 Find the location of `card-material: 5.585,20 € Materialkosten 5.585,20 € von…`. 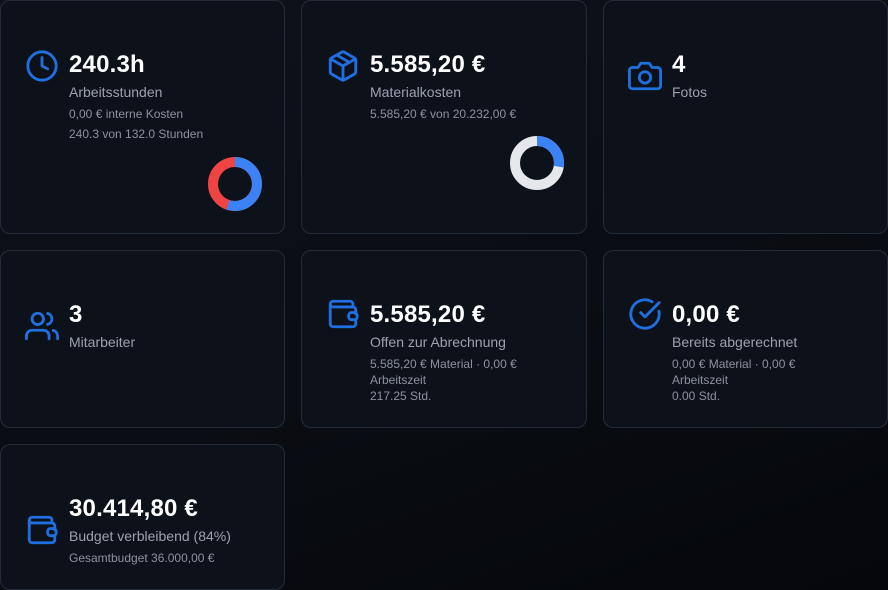

card-material: 5.585,20 € Materialkosten 5.585,20 € von… is located at coordinates (444, 117).